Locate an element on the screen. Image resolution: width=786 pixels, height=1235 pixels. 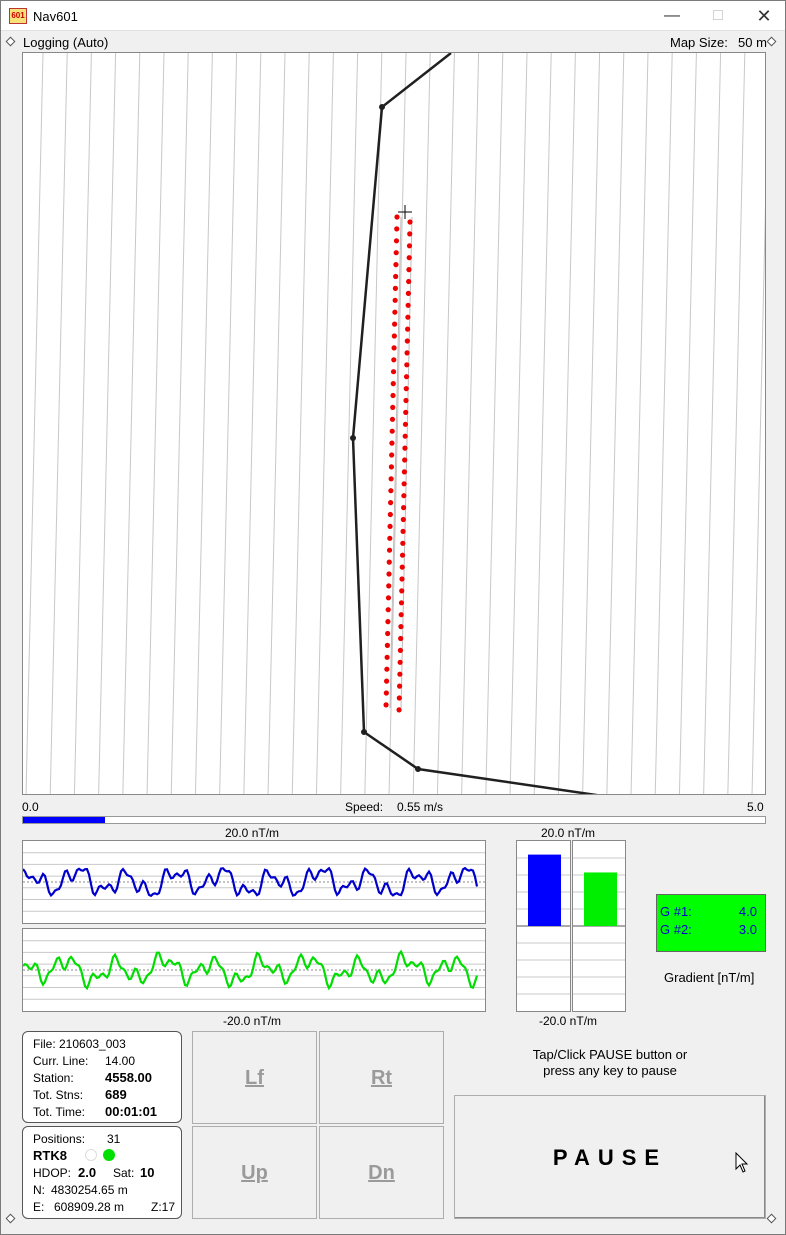
close-icon: ✕ is located at coordinates (764, 16).